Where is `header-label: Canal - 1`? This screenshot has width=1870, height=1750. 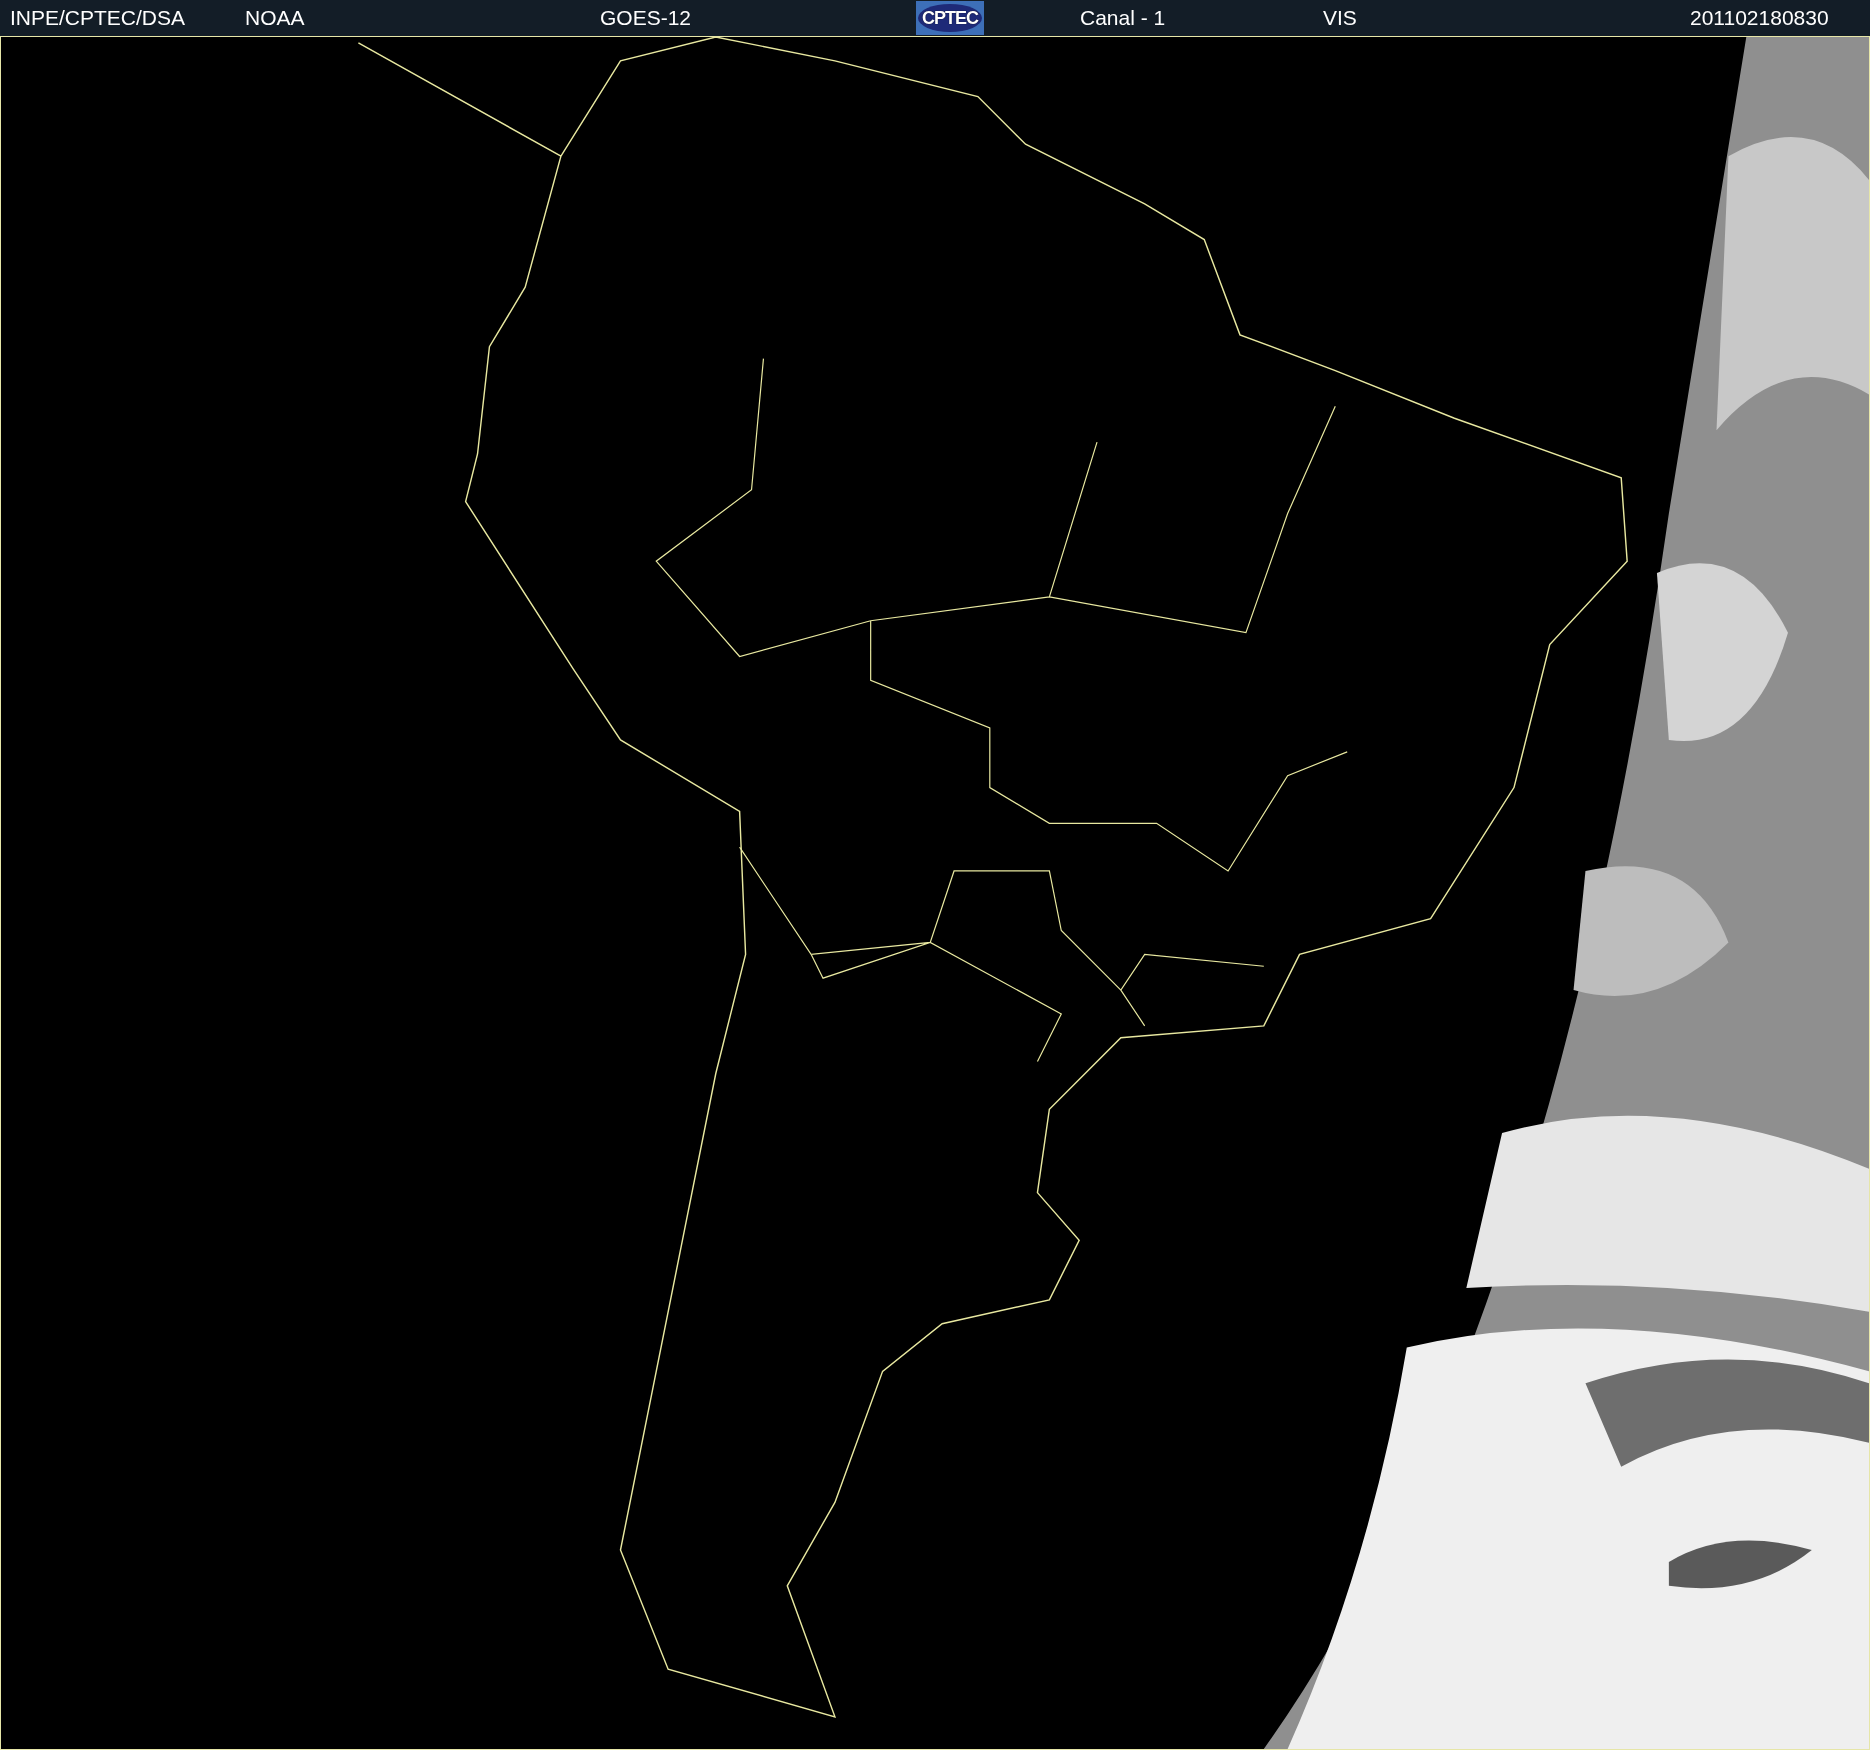 header-label: Canal - 1 is located at coordinates (1123, 18).